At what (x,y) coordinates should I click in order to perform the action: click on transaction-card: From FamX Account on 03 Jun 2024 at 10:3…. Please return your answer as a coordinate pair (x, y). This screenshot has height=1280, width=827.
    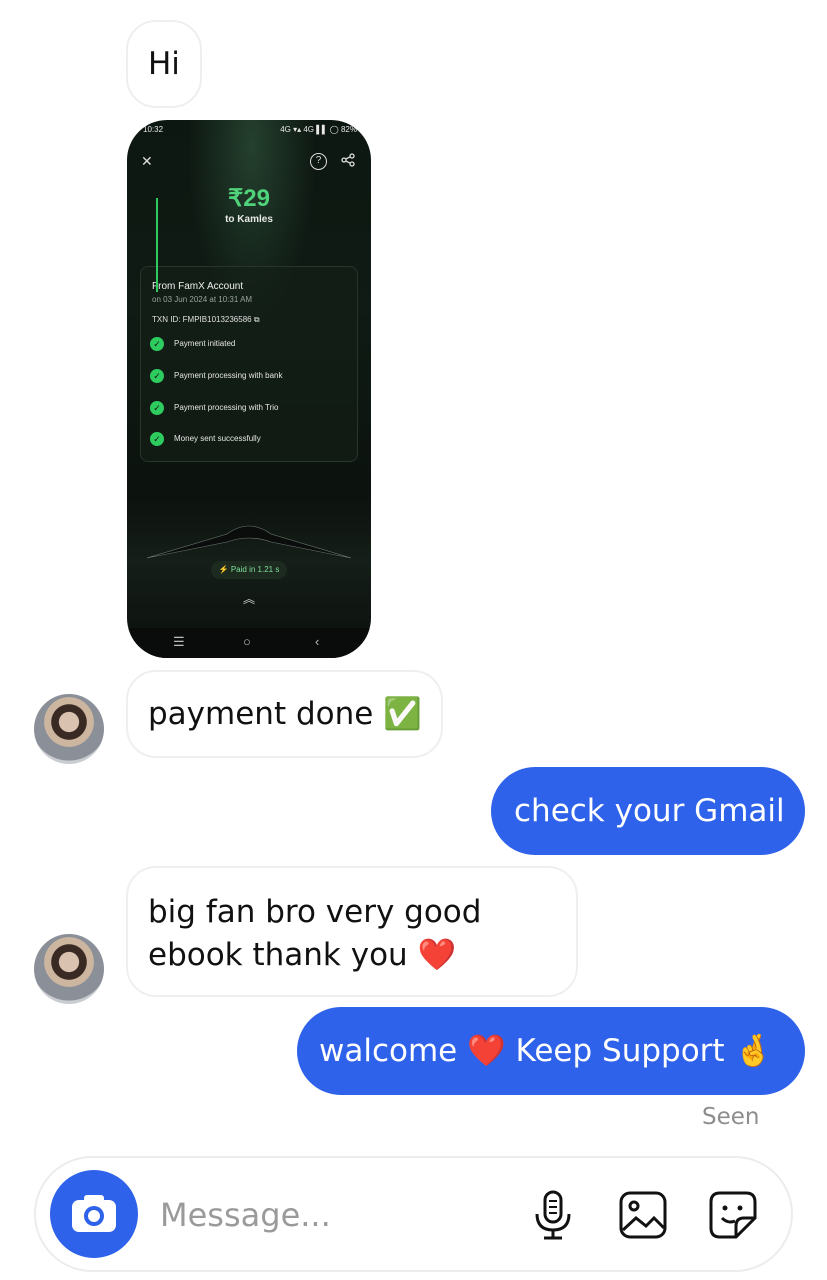
    Looking at the image, I should click on (249, 364).